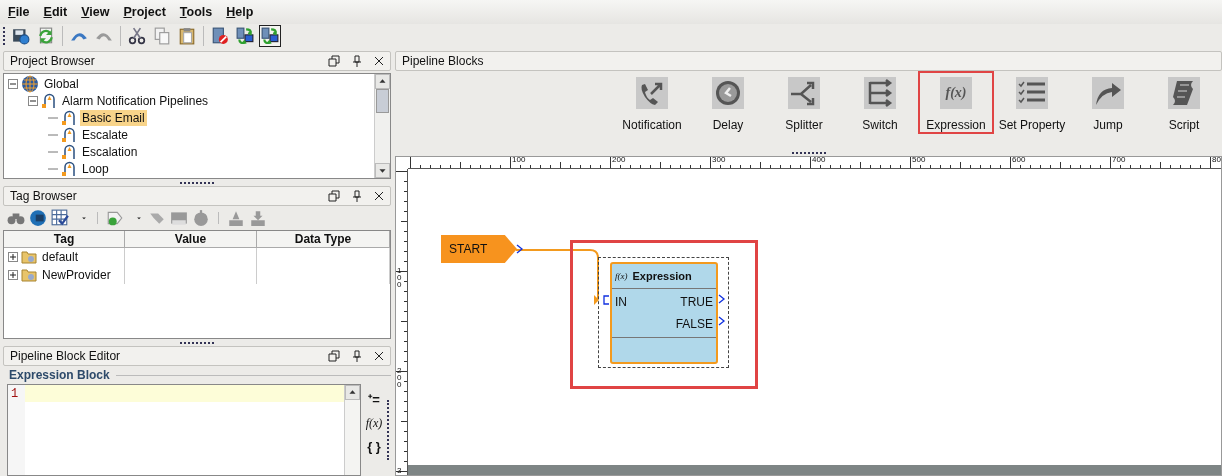 The width and height of the screenshot is (1222, 476). Describe the element at coordinates (21, 36) in the screenshot. I see `save-icon` at that location.